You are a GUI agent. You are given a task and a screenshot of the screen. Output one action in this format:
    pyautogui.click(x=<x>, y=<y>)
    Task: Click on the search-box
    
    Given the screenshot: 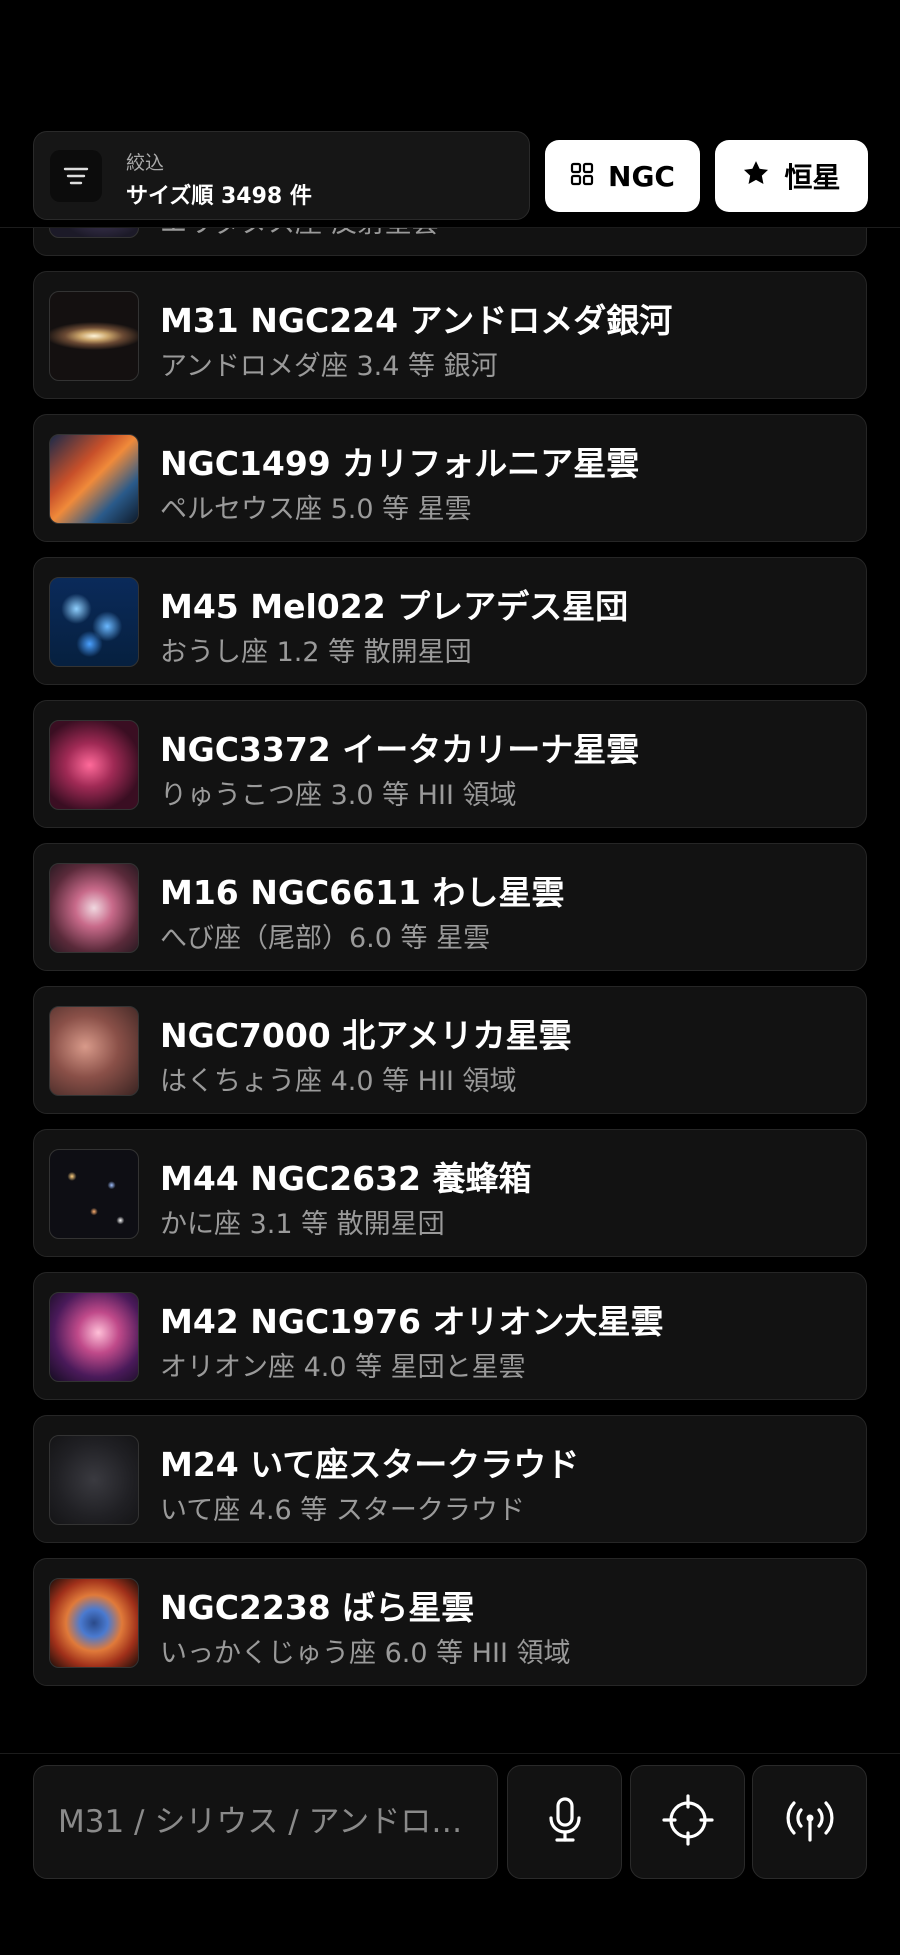 What is the action you would take?
    pyautogui.click(x=265, y=1822)
    